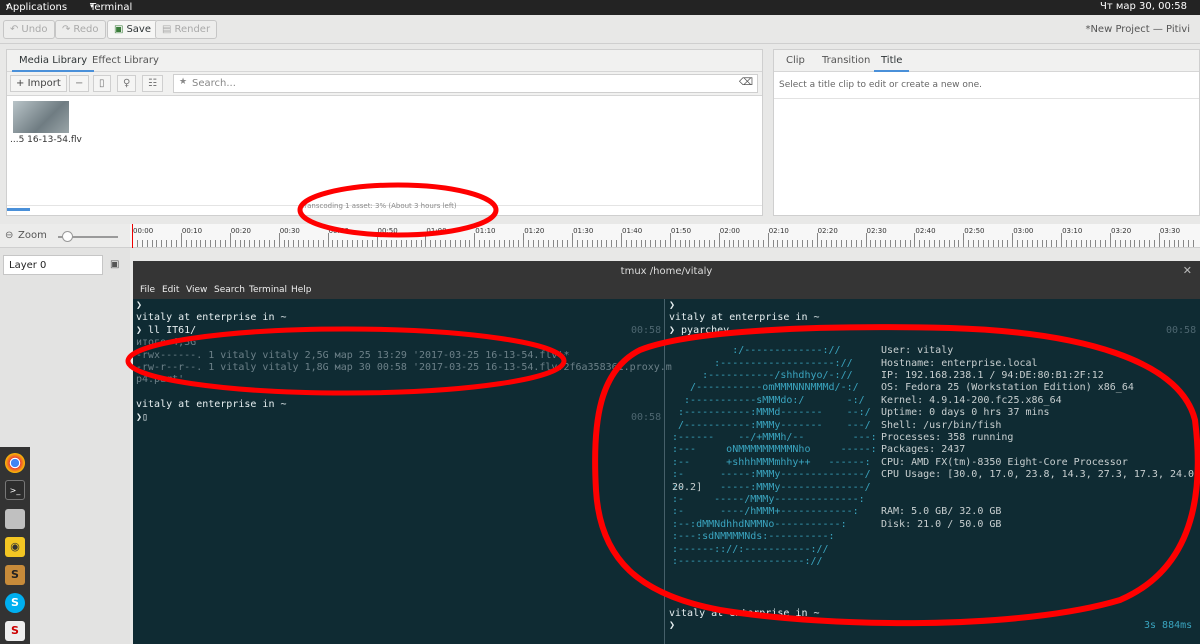 The height and width of the screenshot is (644, 1200). I want to click on annotation-circle-transcoding, so click(398, 210).